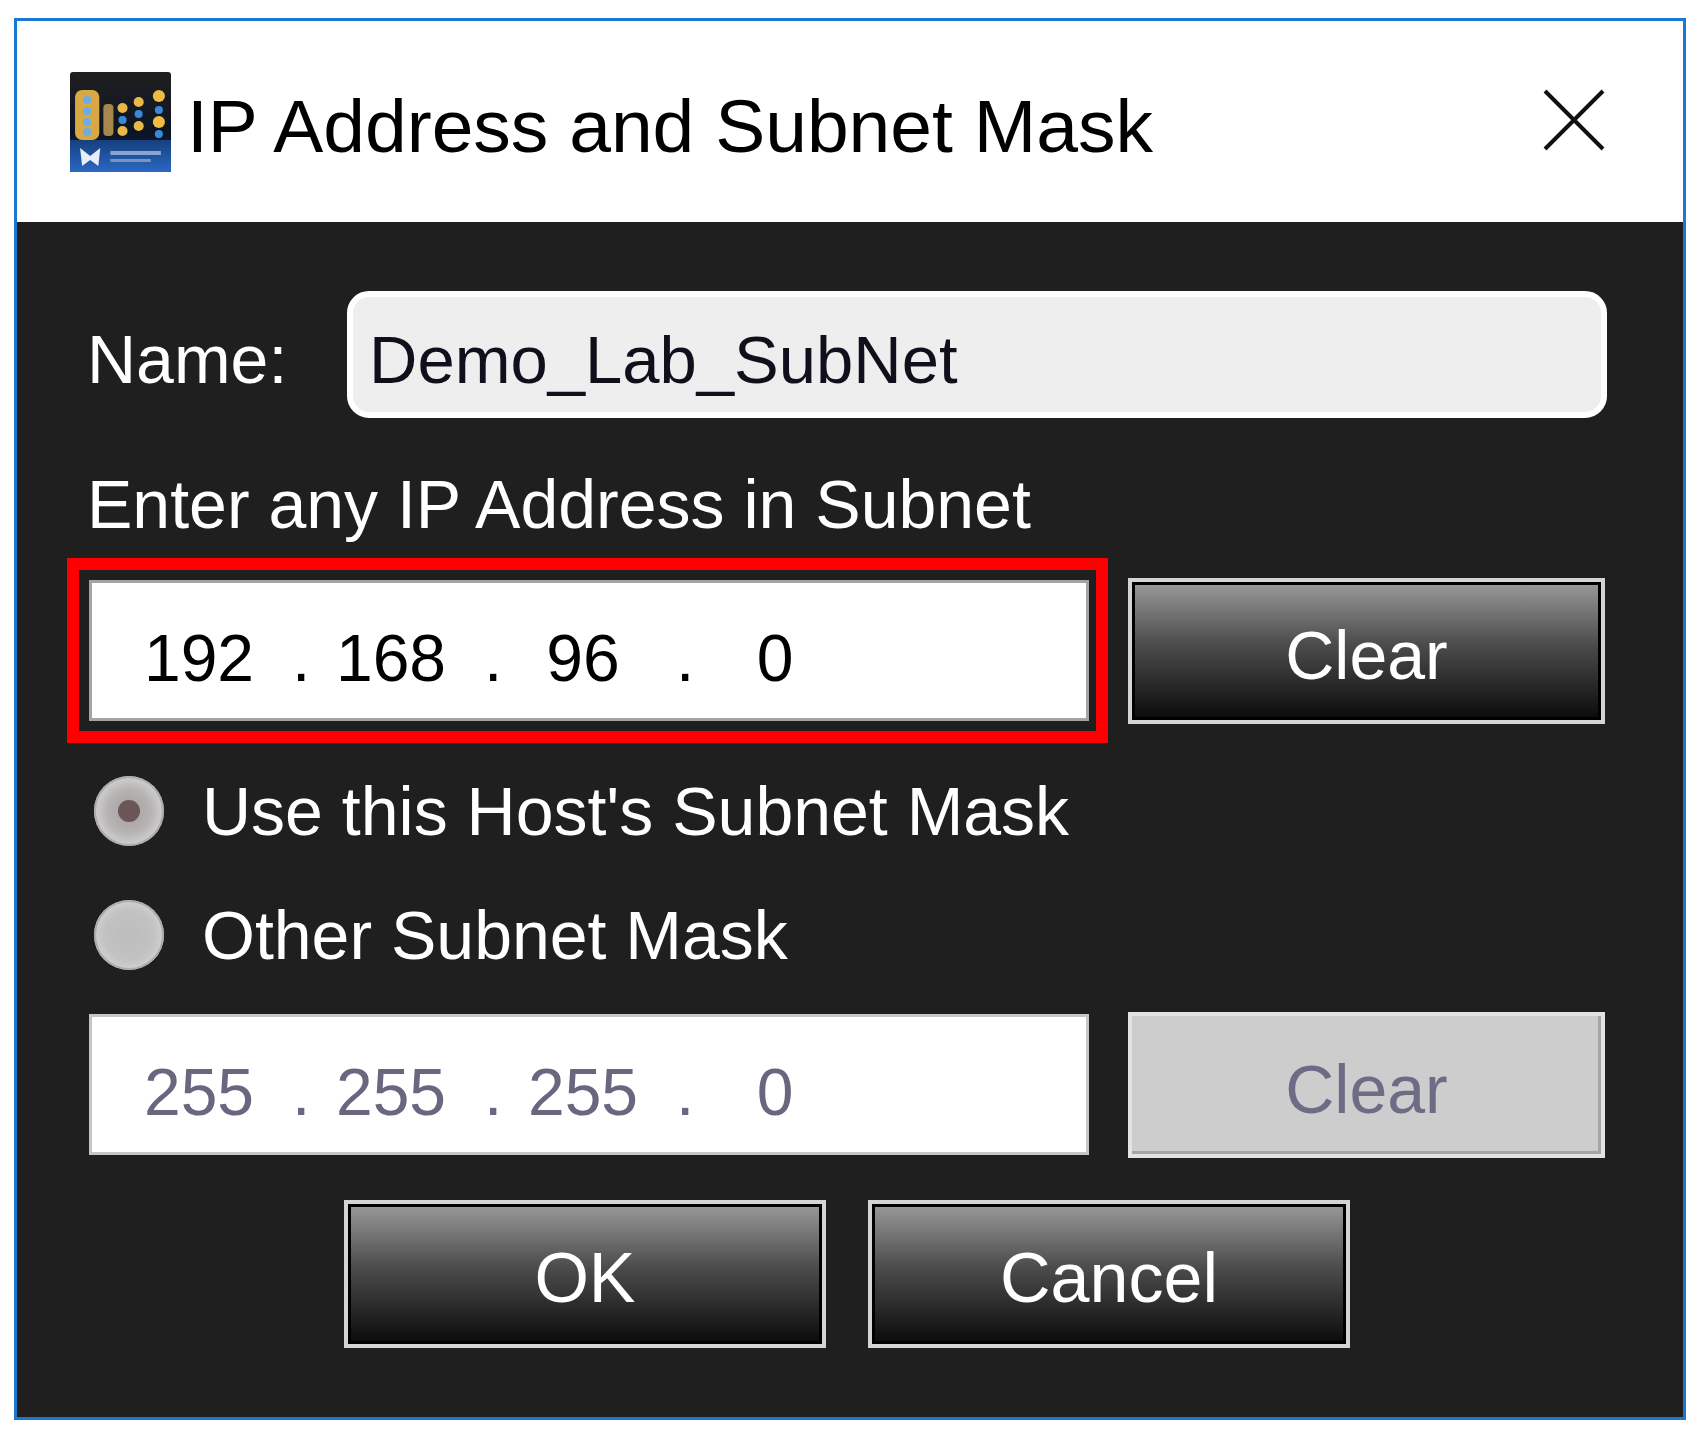 This screenshot has width=1700, height=1438. I want to click on radio-label: Other Subnet Mask, so click(495, 935).